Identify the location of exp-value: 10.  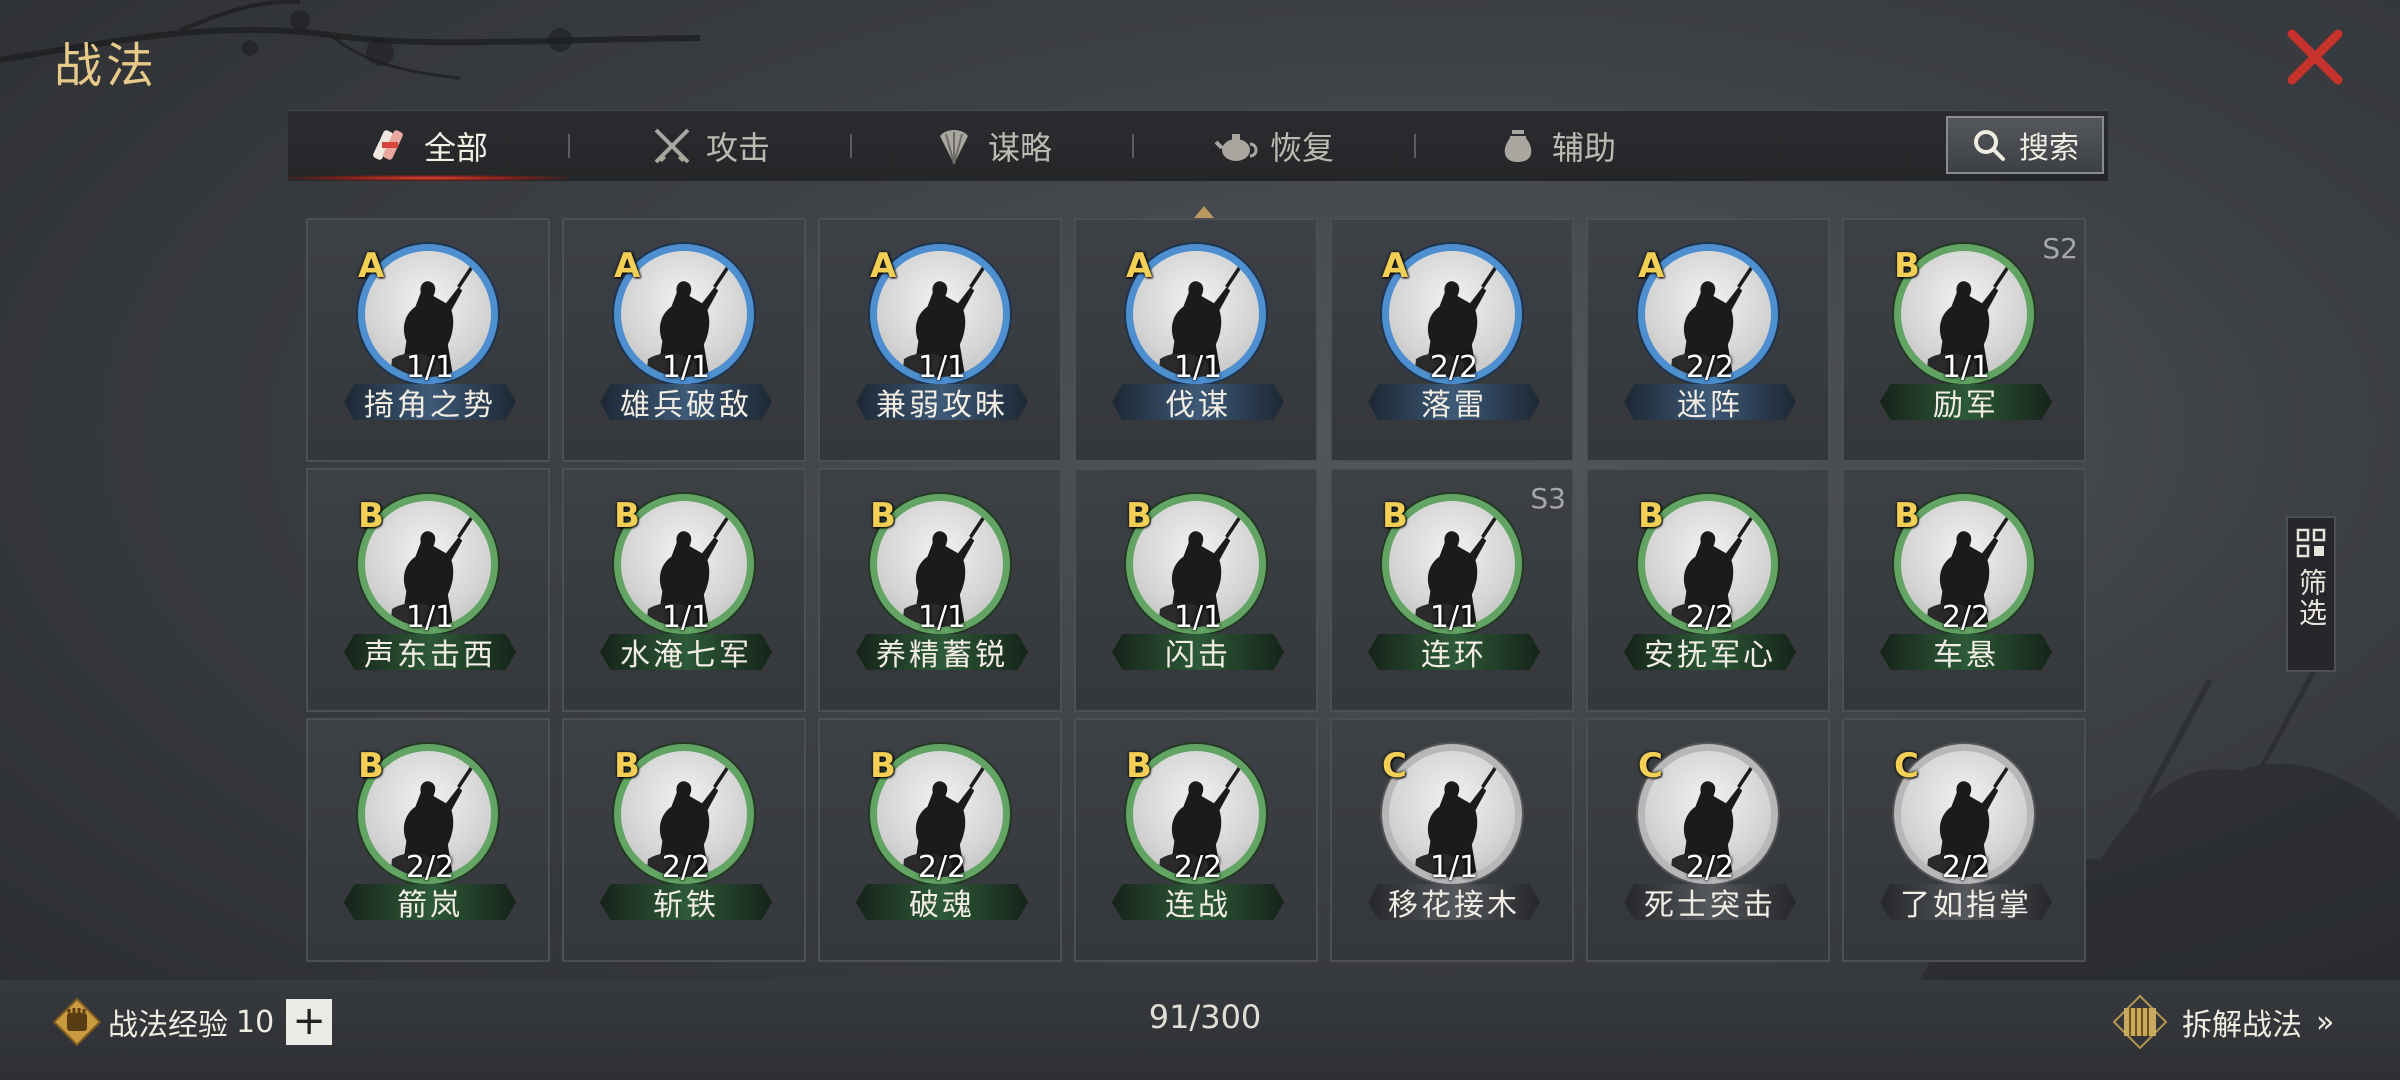
(255, 1022).